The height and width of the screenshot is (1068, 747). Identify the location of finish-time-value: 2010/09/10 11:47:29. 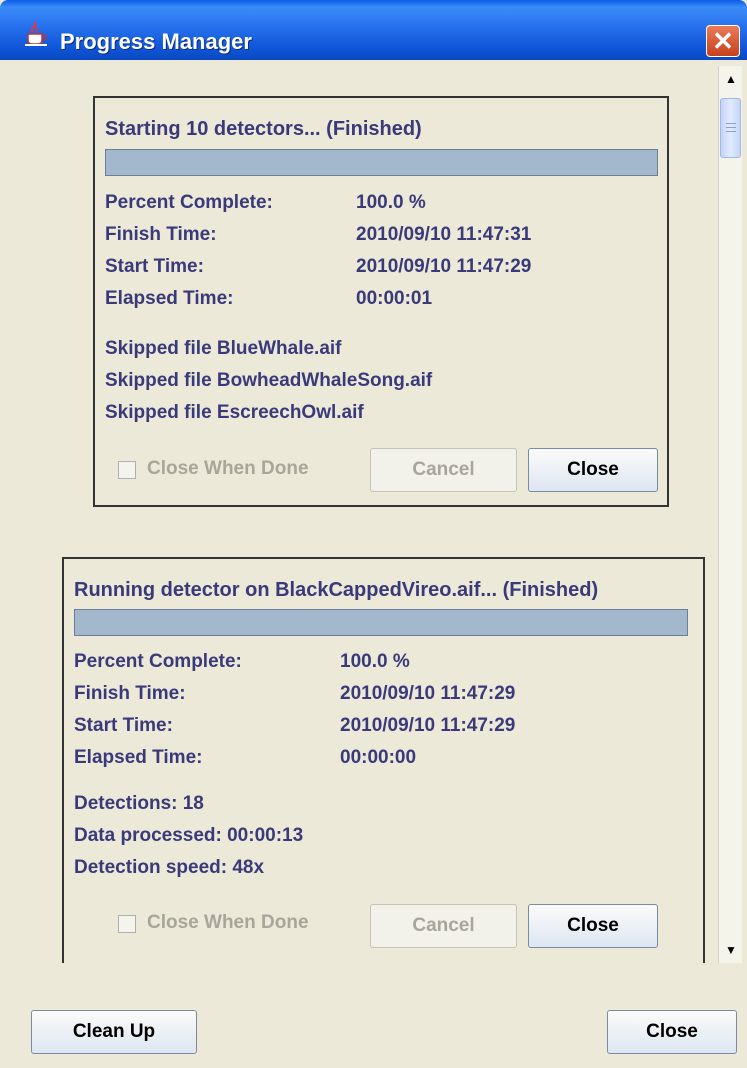
(428, 693).